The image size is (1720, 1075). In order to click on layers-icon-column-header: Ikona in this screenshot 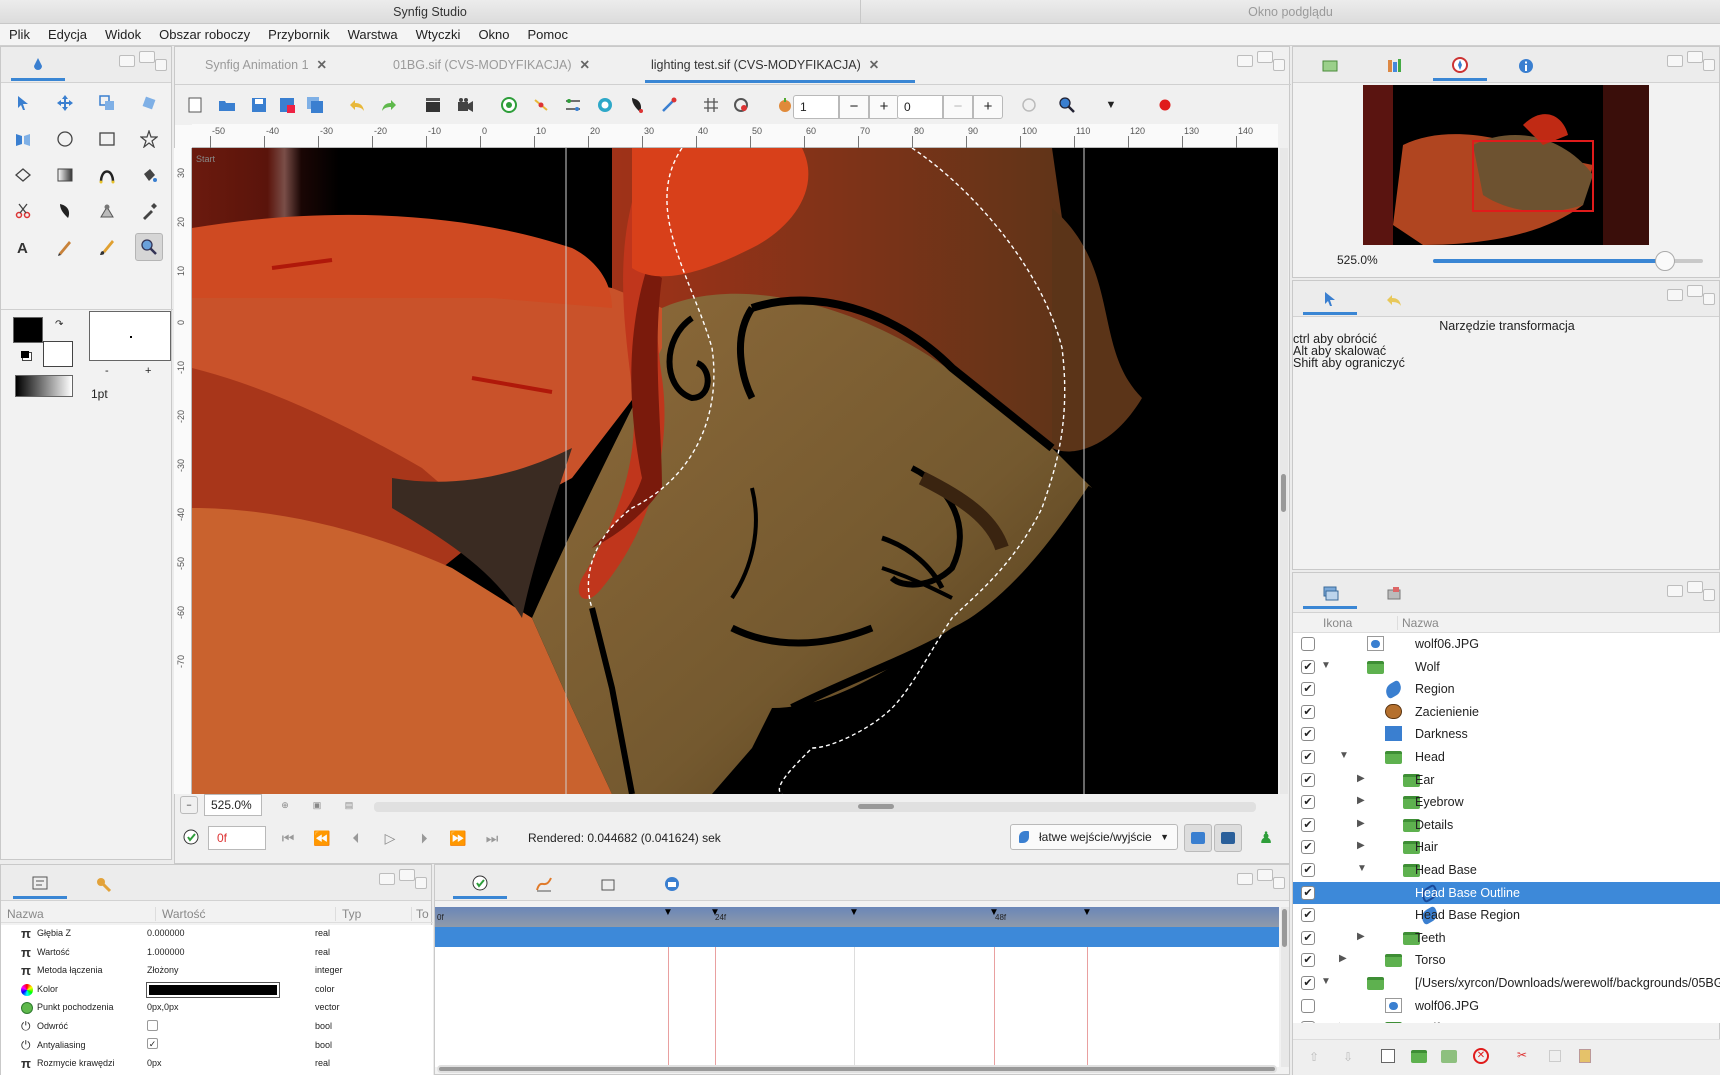, I will do `click(1337, 623)`.